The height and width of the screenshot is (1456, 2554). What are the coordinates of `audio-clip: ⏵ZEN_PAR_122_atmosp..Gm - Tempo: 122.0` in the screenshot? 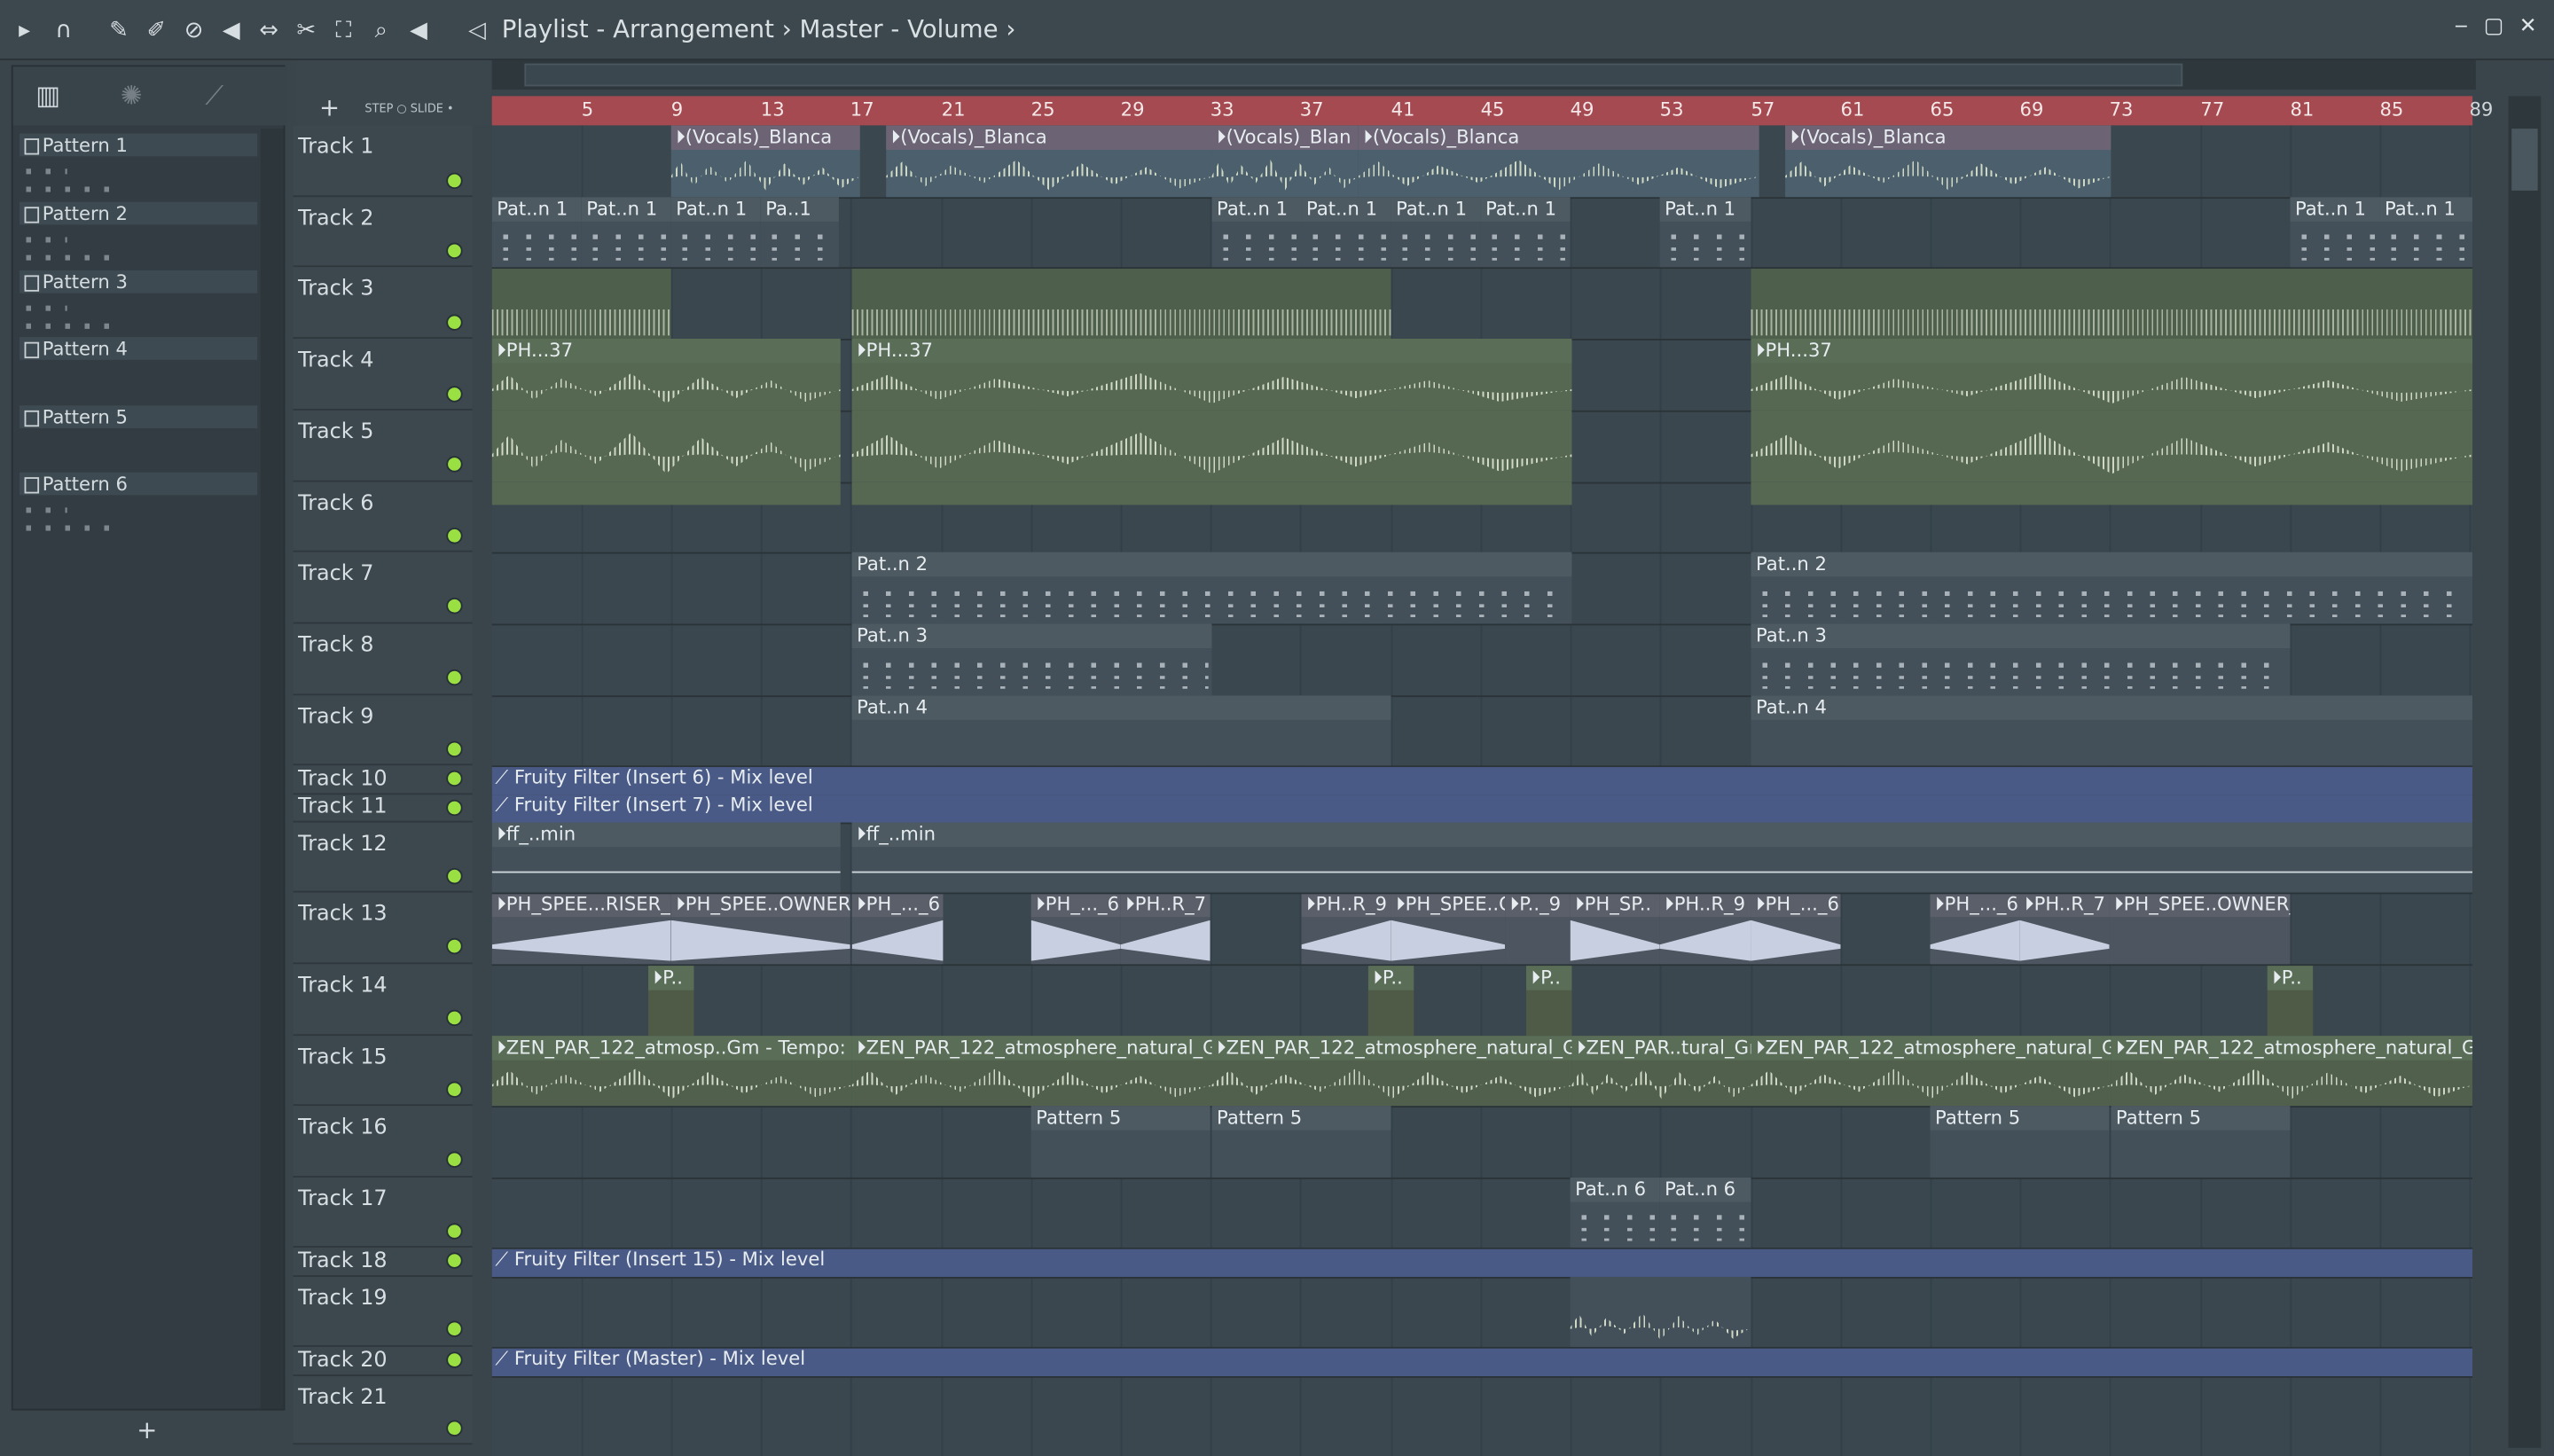 It's located at (671, 1071).